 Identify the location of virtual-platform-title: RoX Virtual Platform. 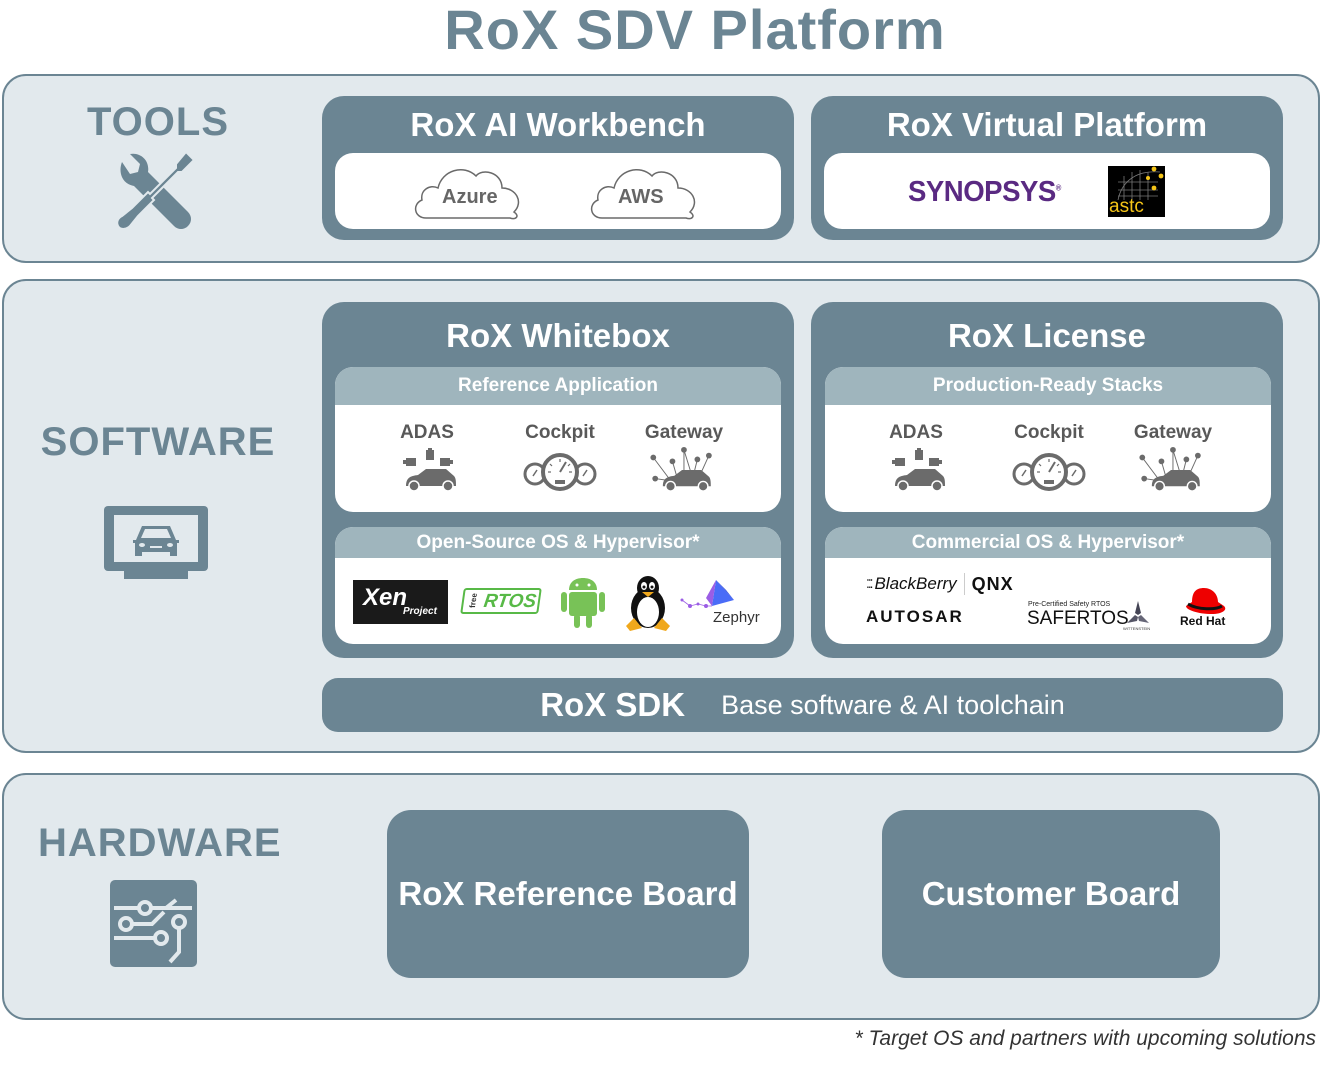
(1047, 124).